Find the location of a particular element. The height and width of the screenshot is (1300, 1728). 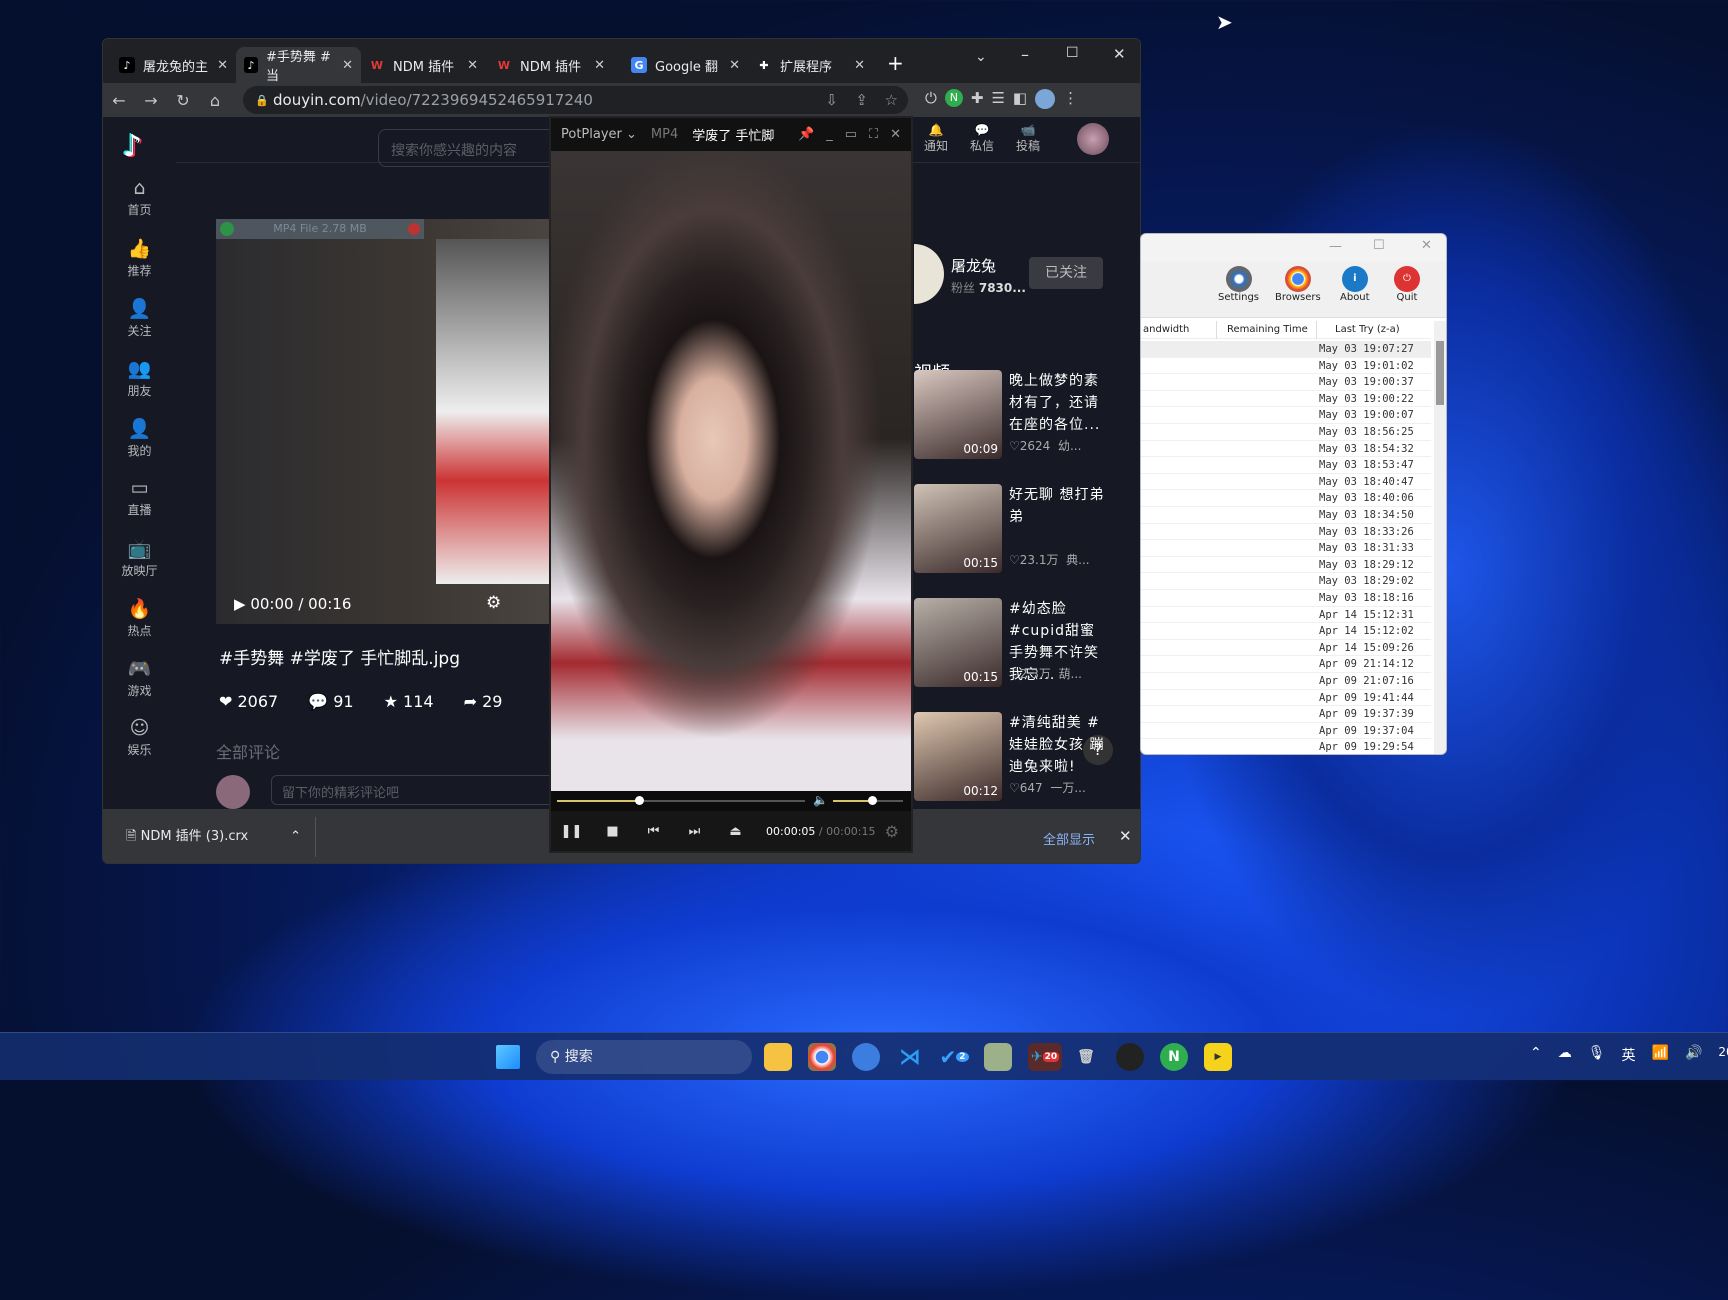

table-row: Apr 09 19:41:44 is located at coordinates (1286, 698).